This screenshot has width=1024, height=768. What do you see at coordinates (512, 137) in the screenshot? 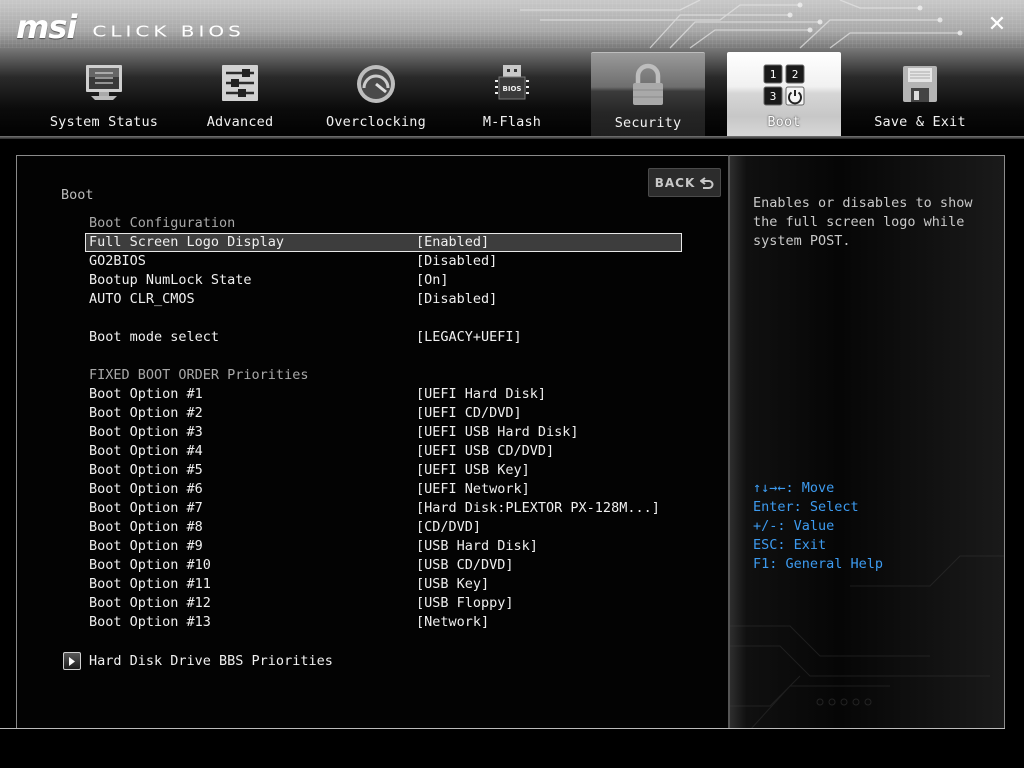
I see `header-divider` at bounding box center [512, 137].